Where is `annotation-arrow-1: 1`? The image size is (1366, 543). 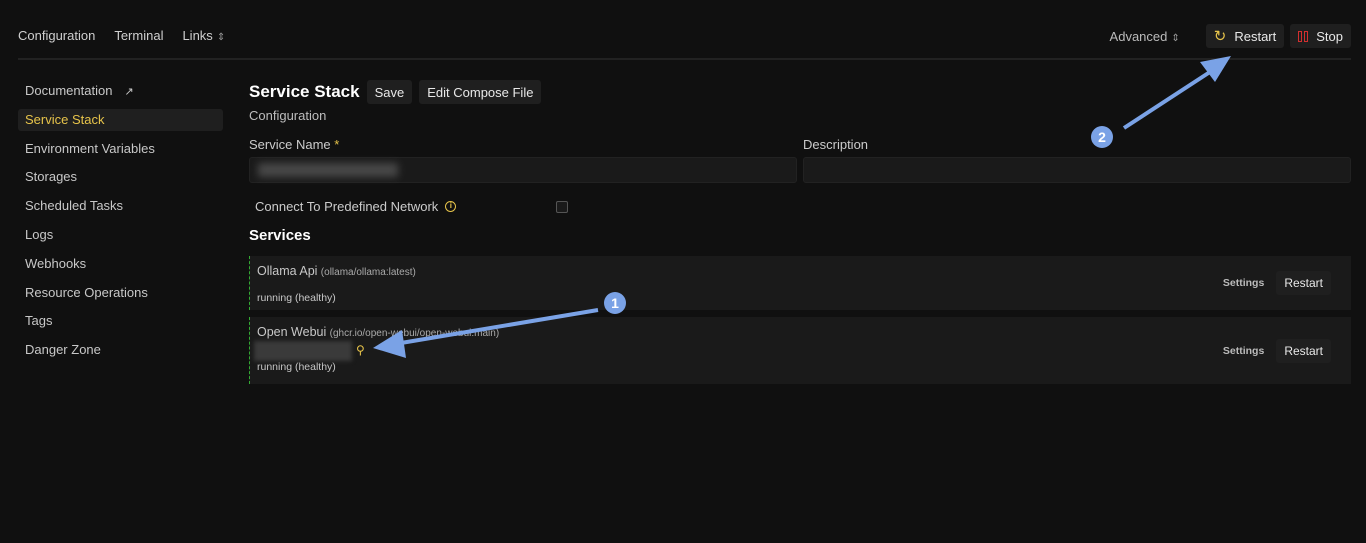 annotation-arrow-1: 1 is located at coordinates (499, 325).